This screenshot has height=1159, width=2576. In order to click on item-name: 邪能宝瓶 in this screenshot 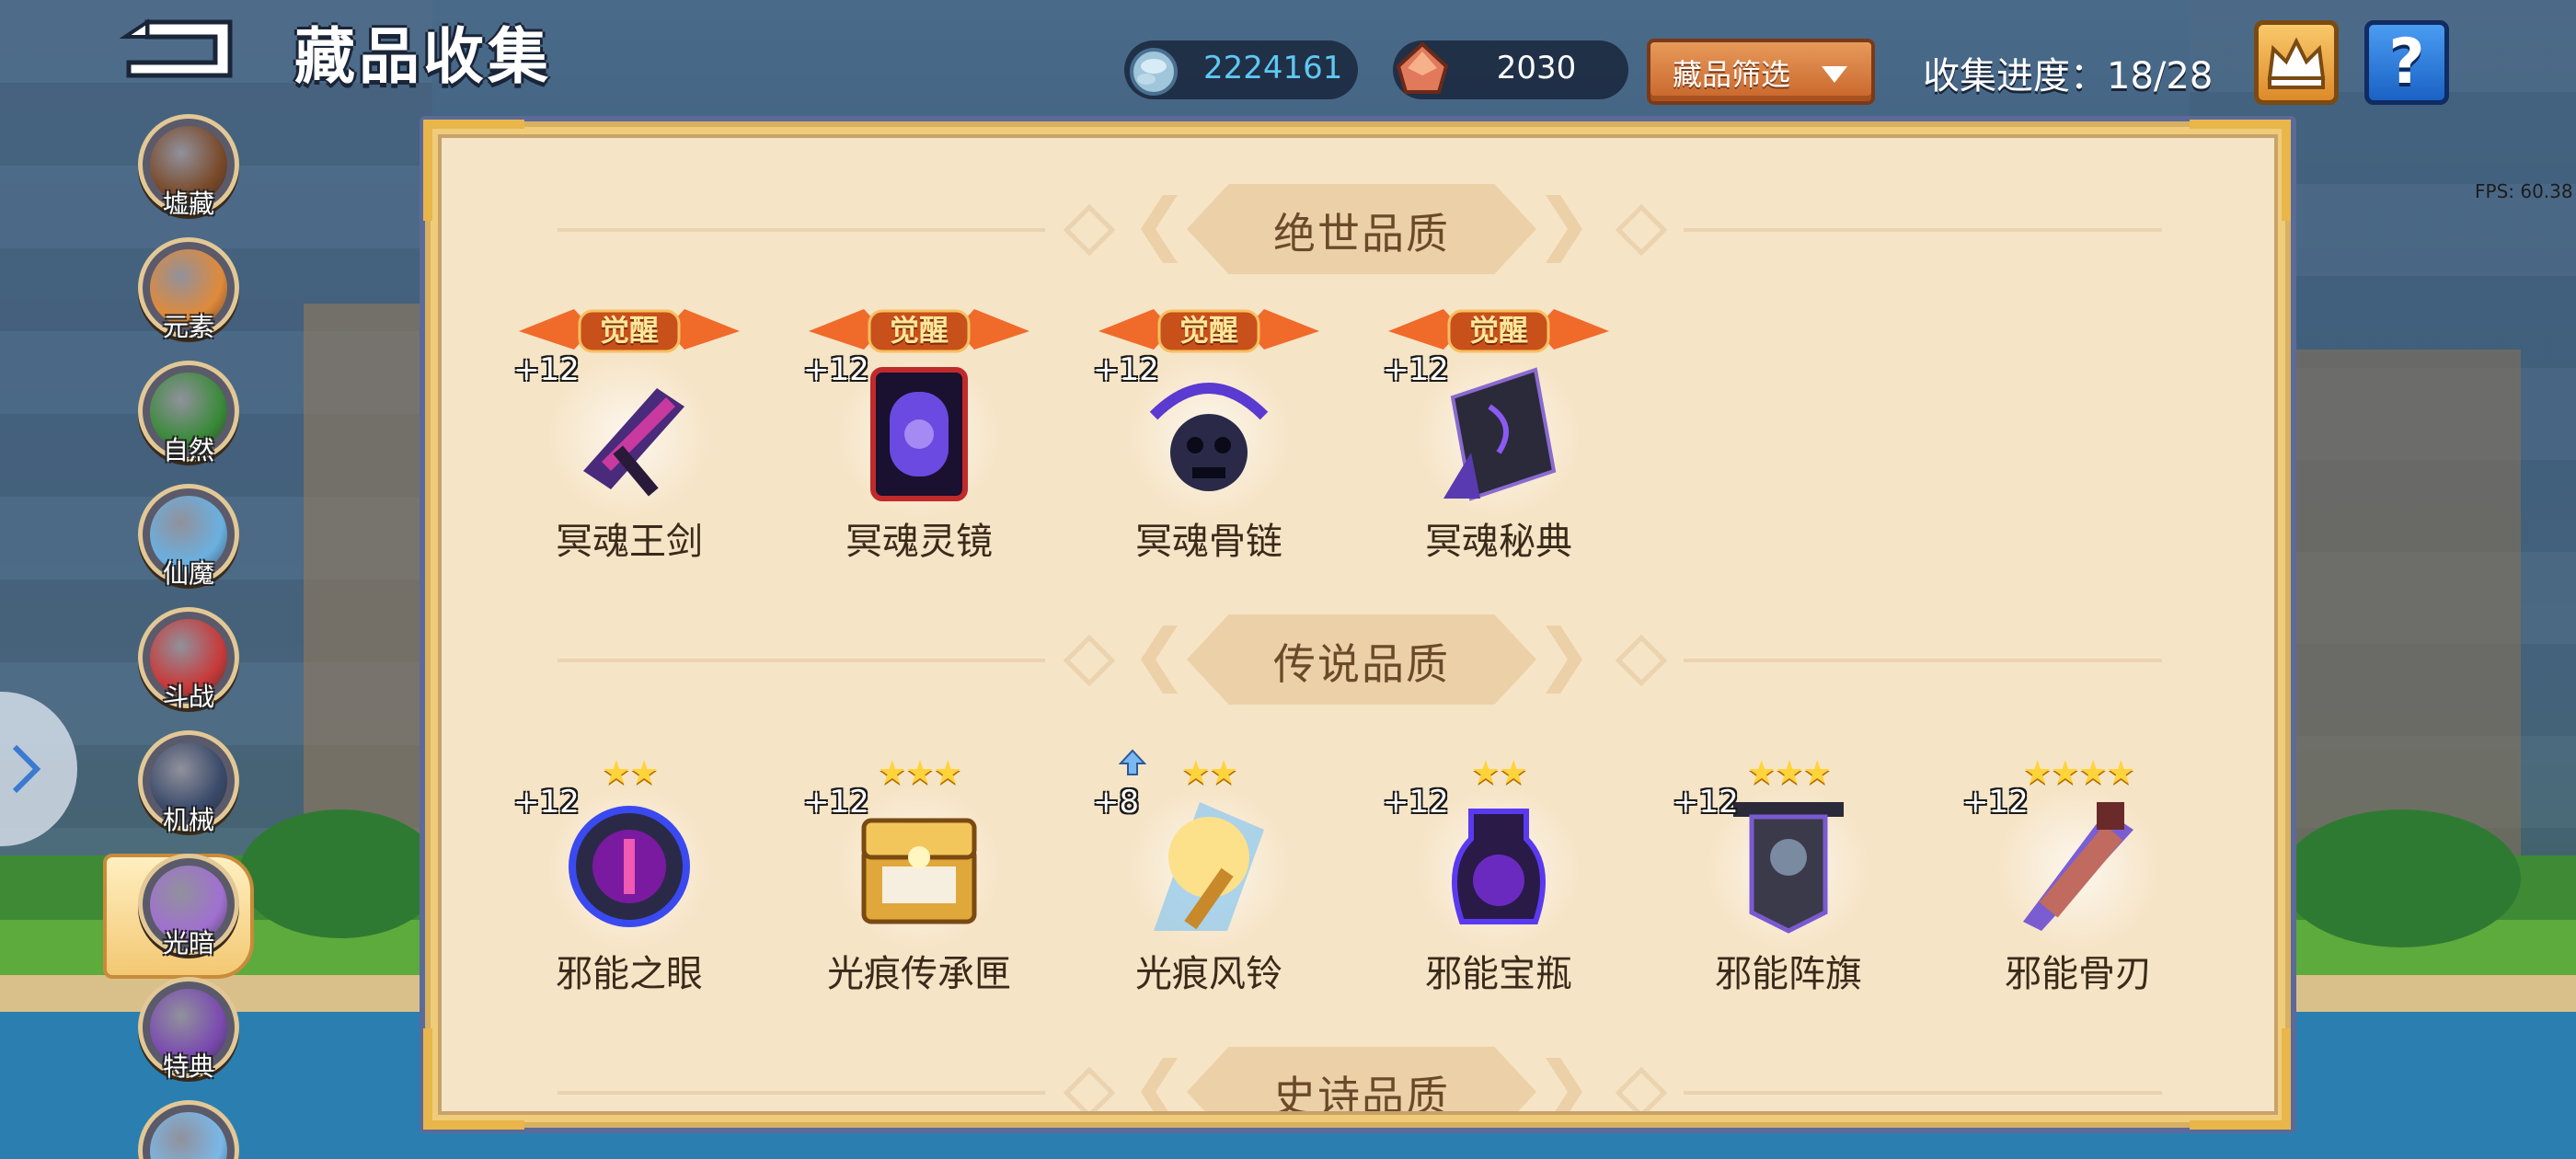, I will do `click(1498, 974)`.